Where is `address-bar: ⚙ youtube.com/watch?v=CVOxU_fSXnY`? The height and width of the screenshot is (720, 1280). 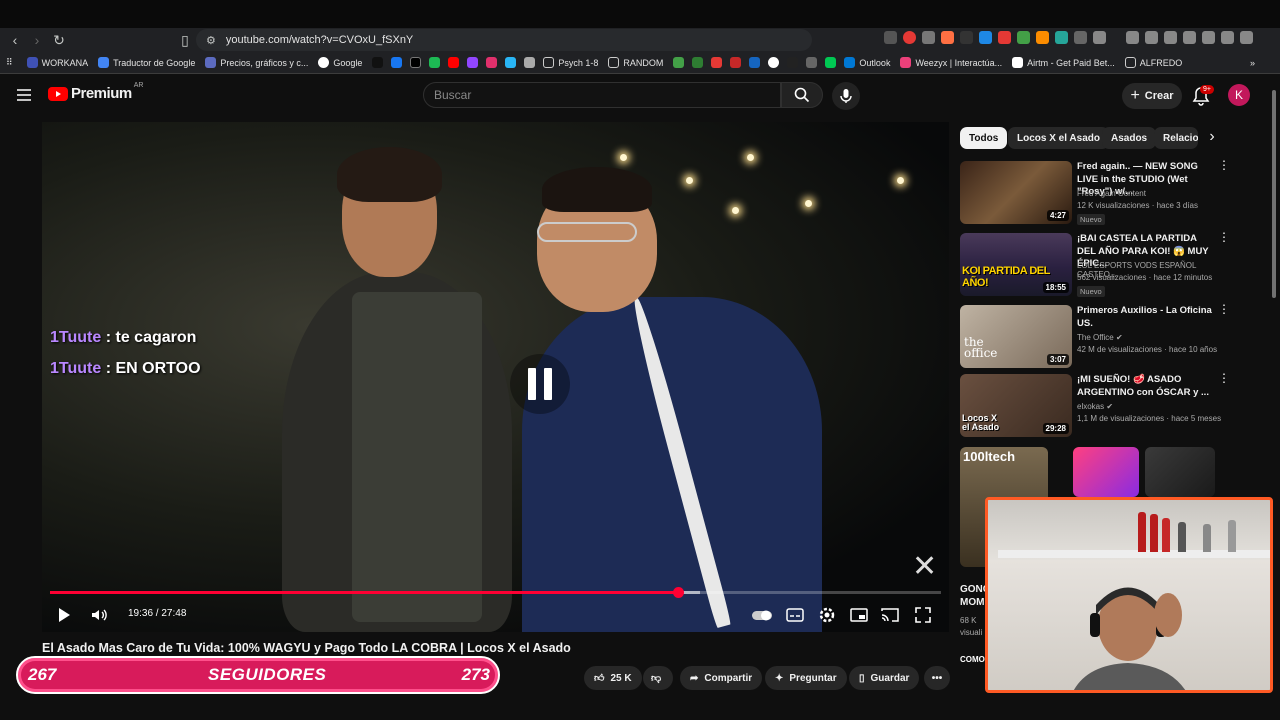
address-bar: ⚙ youtube.com/watch?v=CVOxU_fSXnY is located at coordinates (504, 40).